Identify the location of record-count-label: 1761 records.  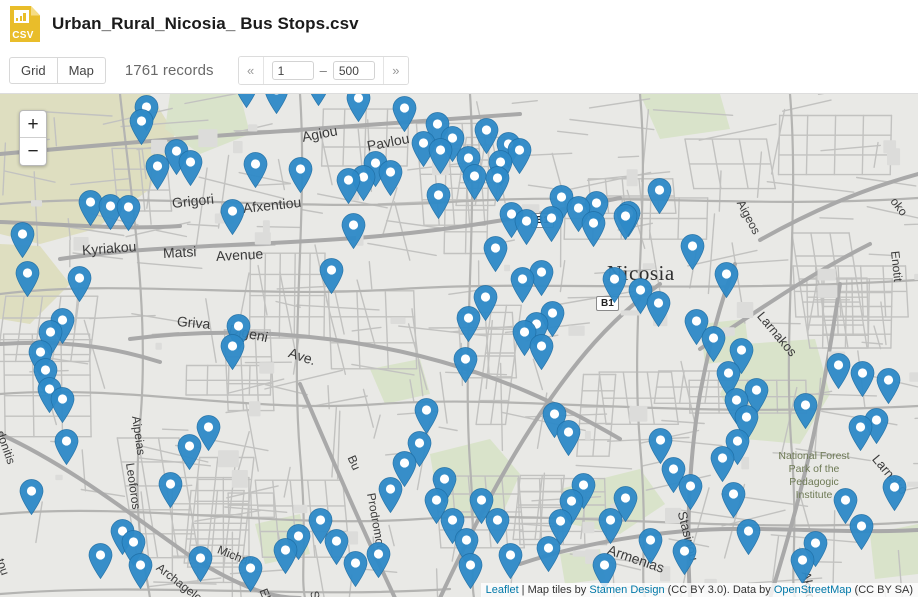
(169, 70).